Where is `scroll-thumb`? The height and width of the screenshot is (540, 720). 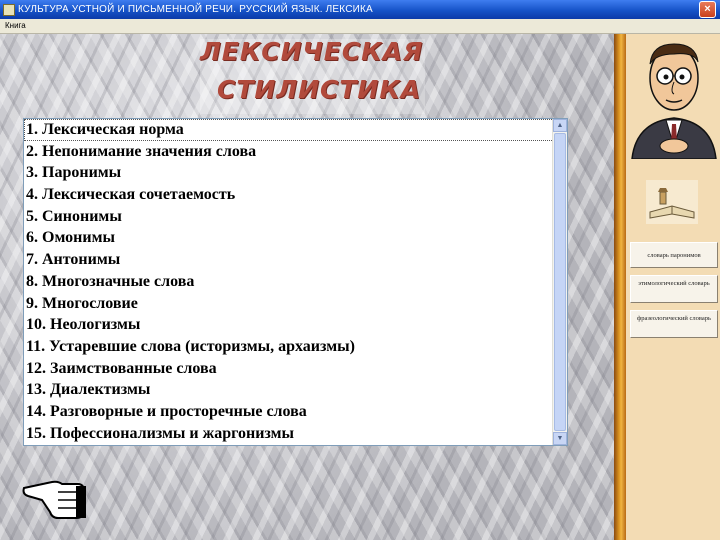 scroll-thumb is located at coordinates (560, 282).